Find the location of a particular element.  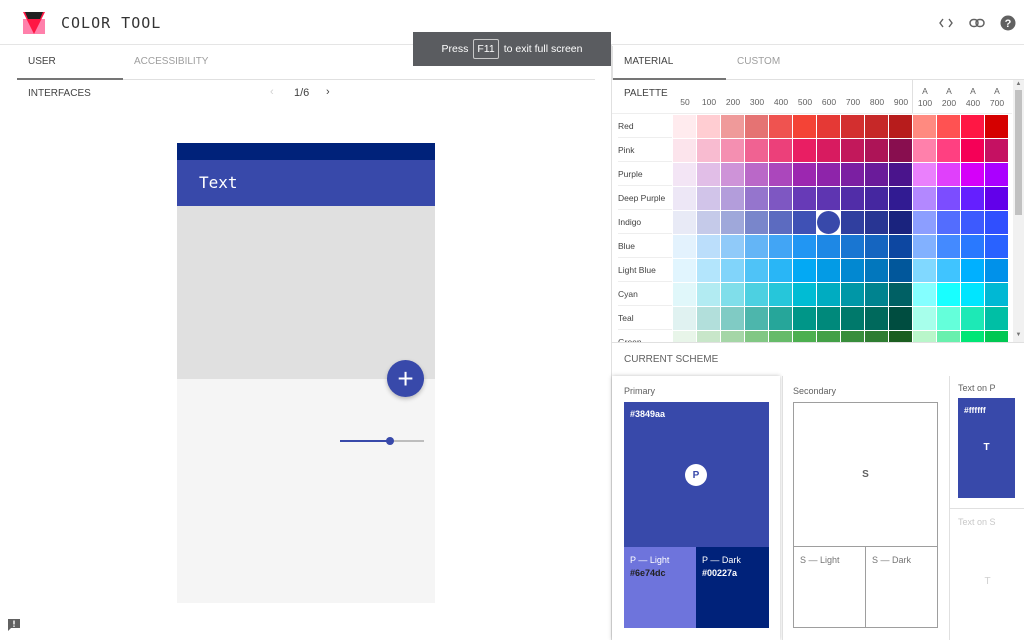

scroll-thumb is located at coordinates (1018, 152).